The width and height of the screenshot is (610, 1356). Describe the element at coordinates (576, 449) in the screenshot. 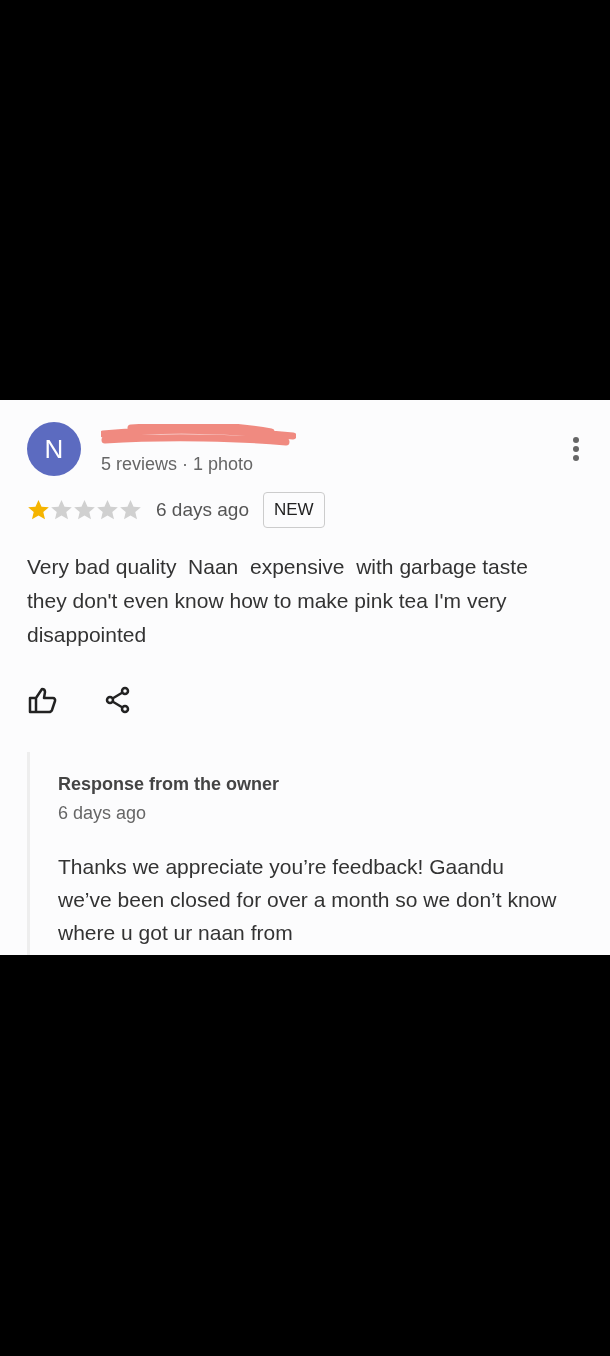

I see `more-options-icon` at that location.